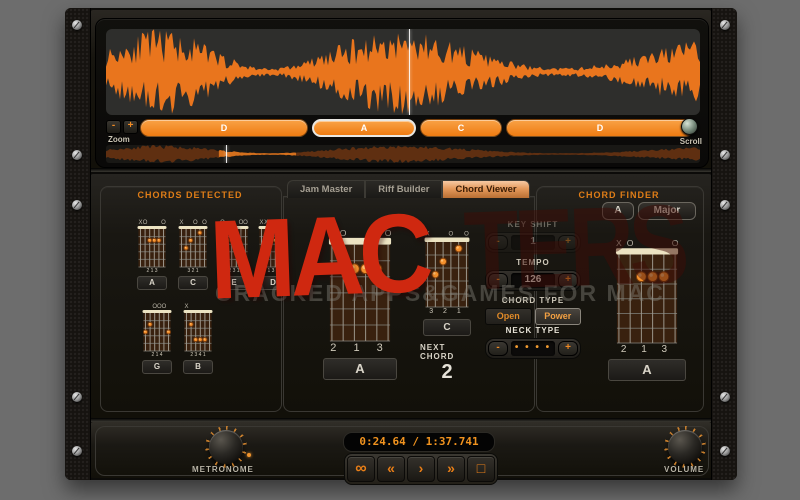 The image size is (800, 500). What do you see at coordinates (417, 128) in the screenshot?
I see `chord-segments: DACD` at bounding box center [417, 128].